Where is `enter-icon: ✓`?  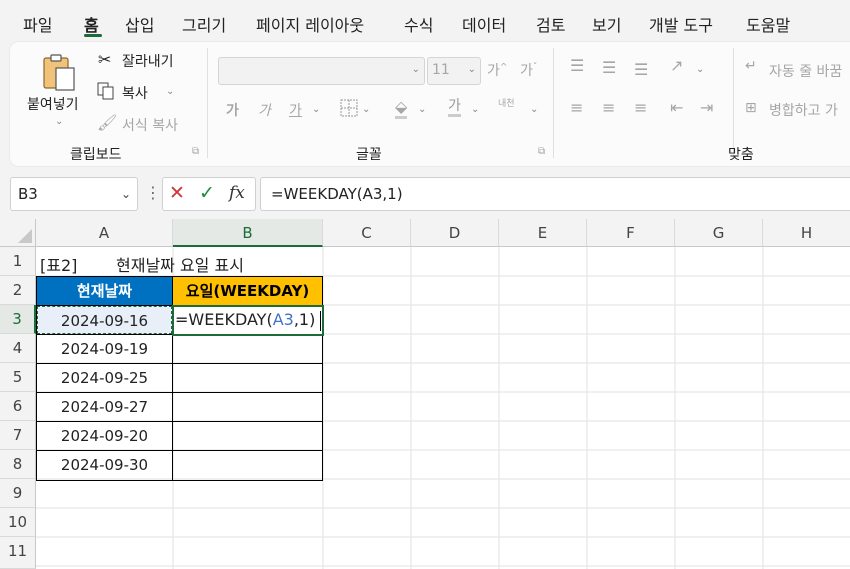
enter-icon: ✓ is located at coordinates (207, 193).